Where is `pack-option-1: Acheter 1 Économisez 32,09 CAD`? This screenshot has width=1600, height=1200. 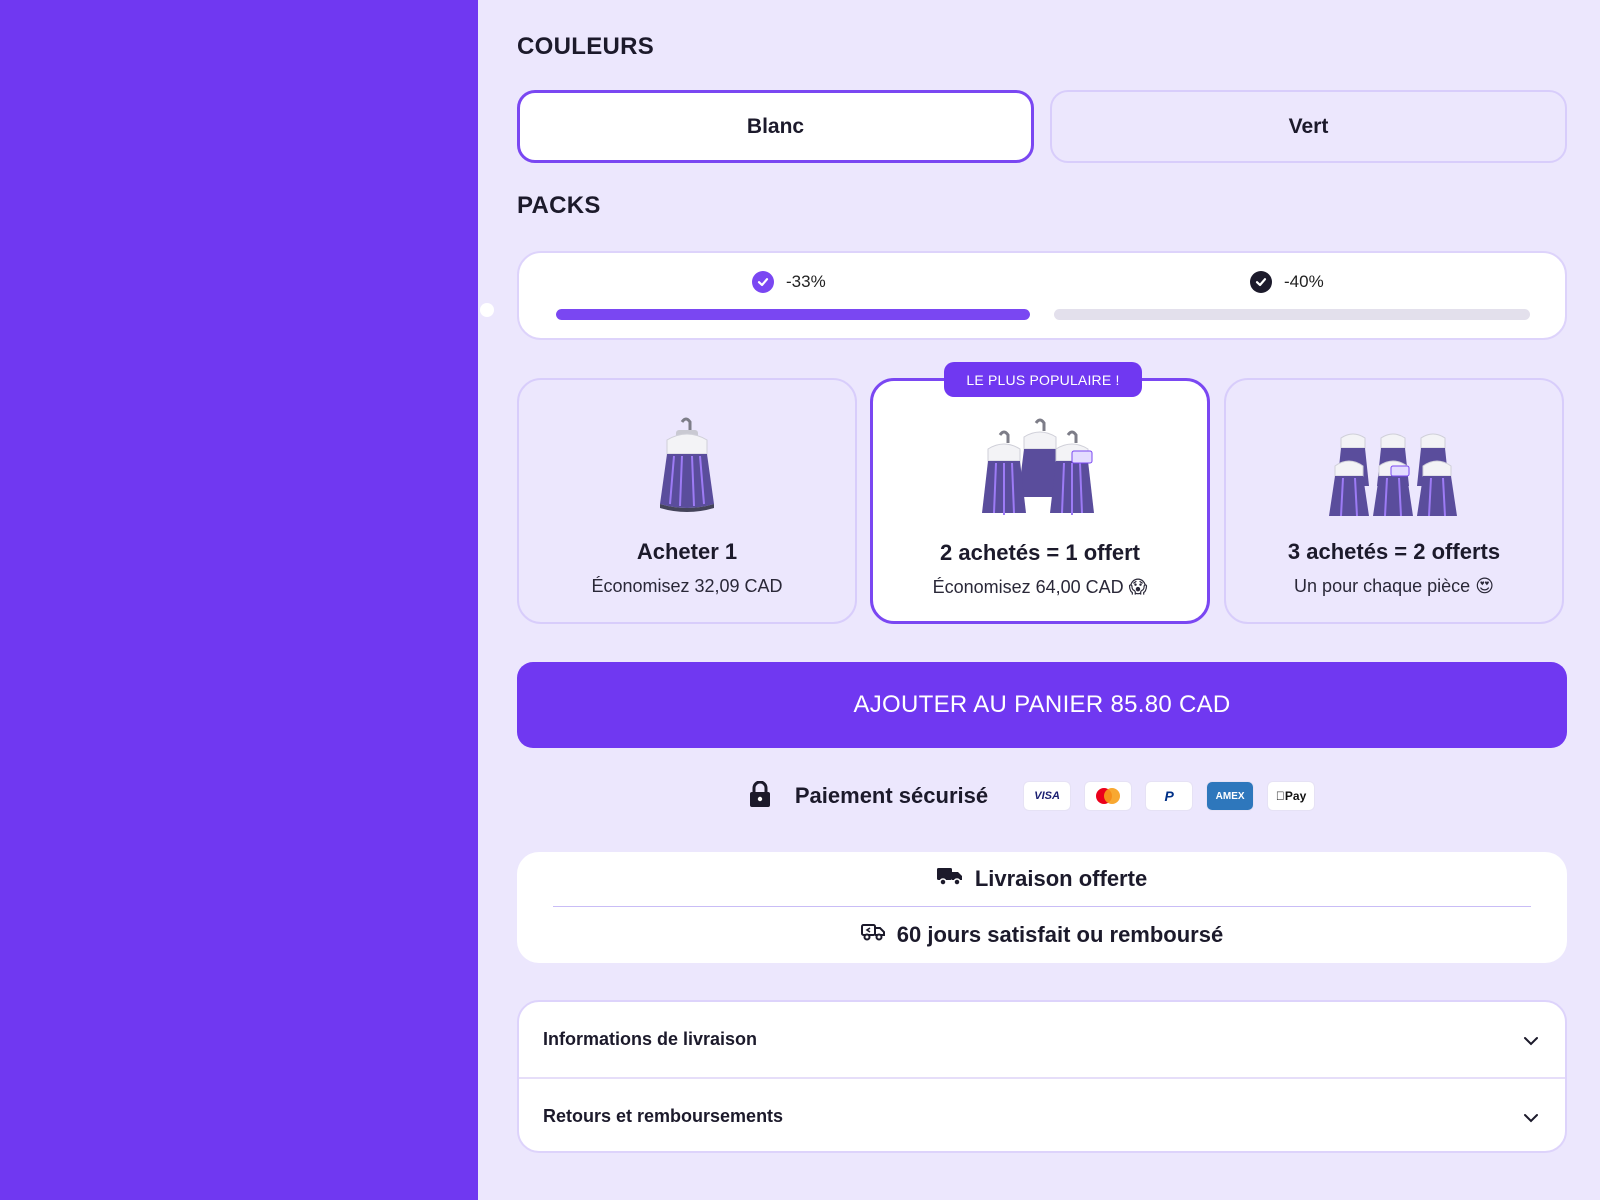 pack-option-1: Acheter 1 Économisez 32,09 CAD is located at coordinates (687, 501).